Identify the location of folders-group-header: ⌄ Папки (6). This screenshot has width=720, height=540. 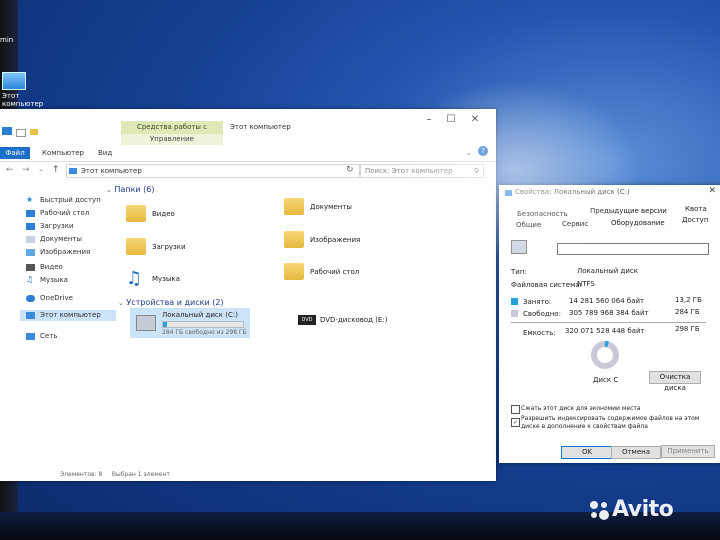
(130, 189).